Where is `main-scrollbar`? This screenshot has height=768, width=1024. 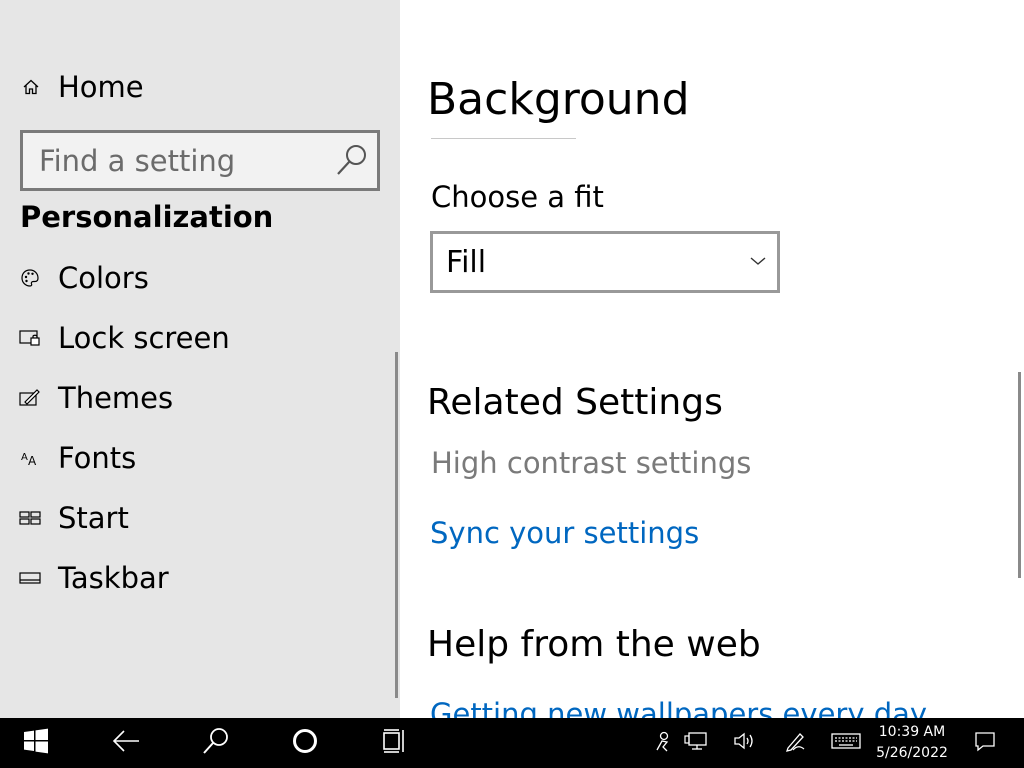
main-scrollbar is located at coordinates (1019, 475).